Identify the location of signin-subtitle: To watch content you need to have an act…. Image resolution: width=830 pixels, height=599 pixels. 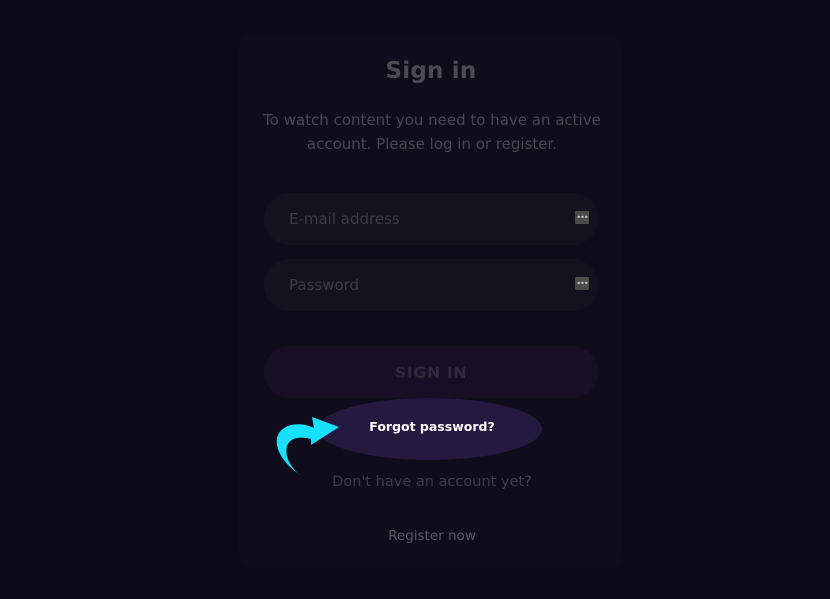
(432, 132).